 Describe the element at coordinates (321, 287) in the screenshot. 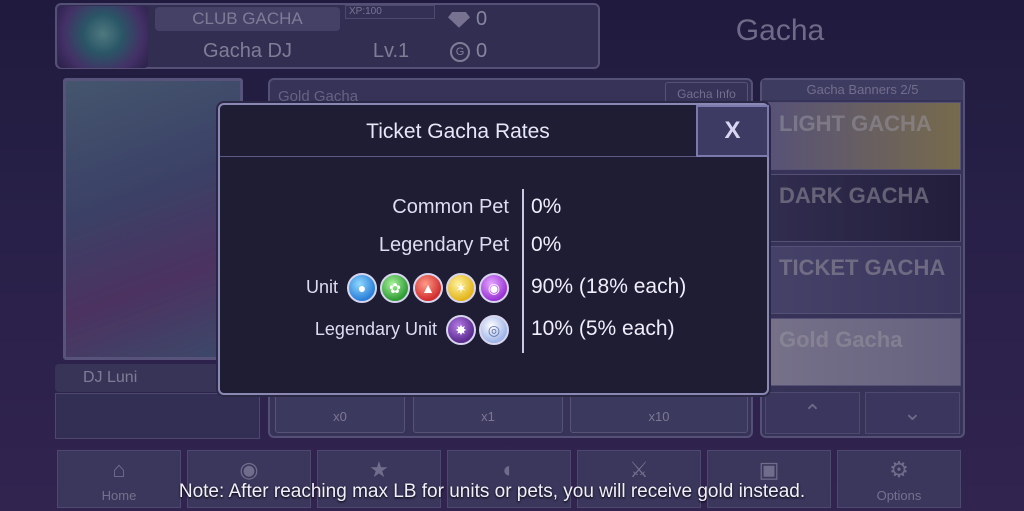

I see `rate-label-unit: Unit` at that location.